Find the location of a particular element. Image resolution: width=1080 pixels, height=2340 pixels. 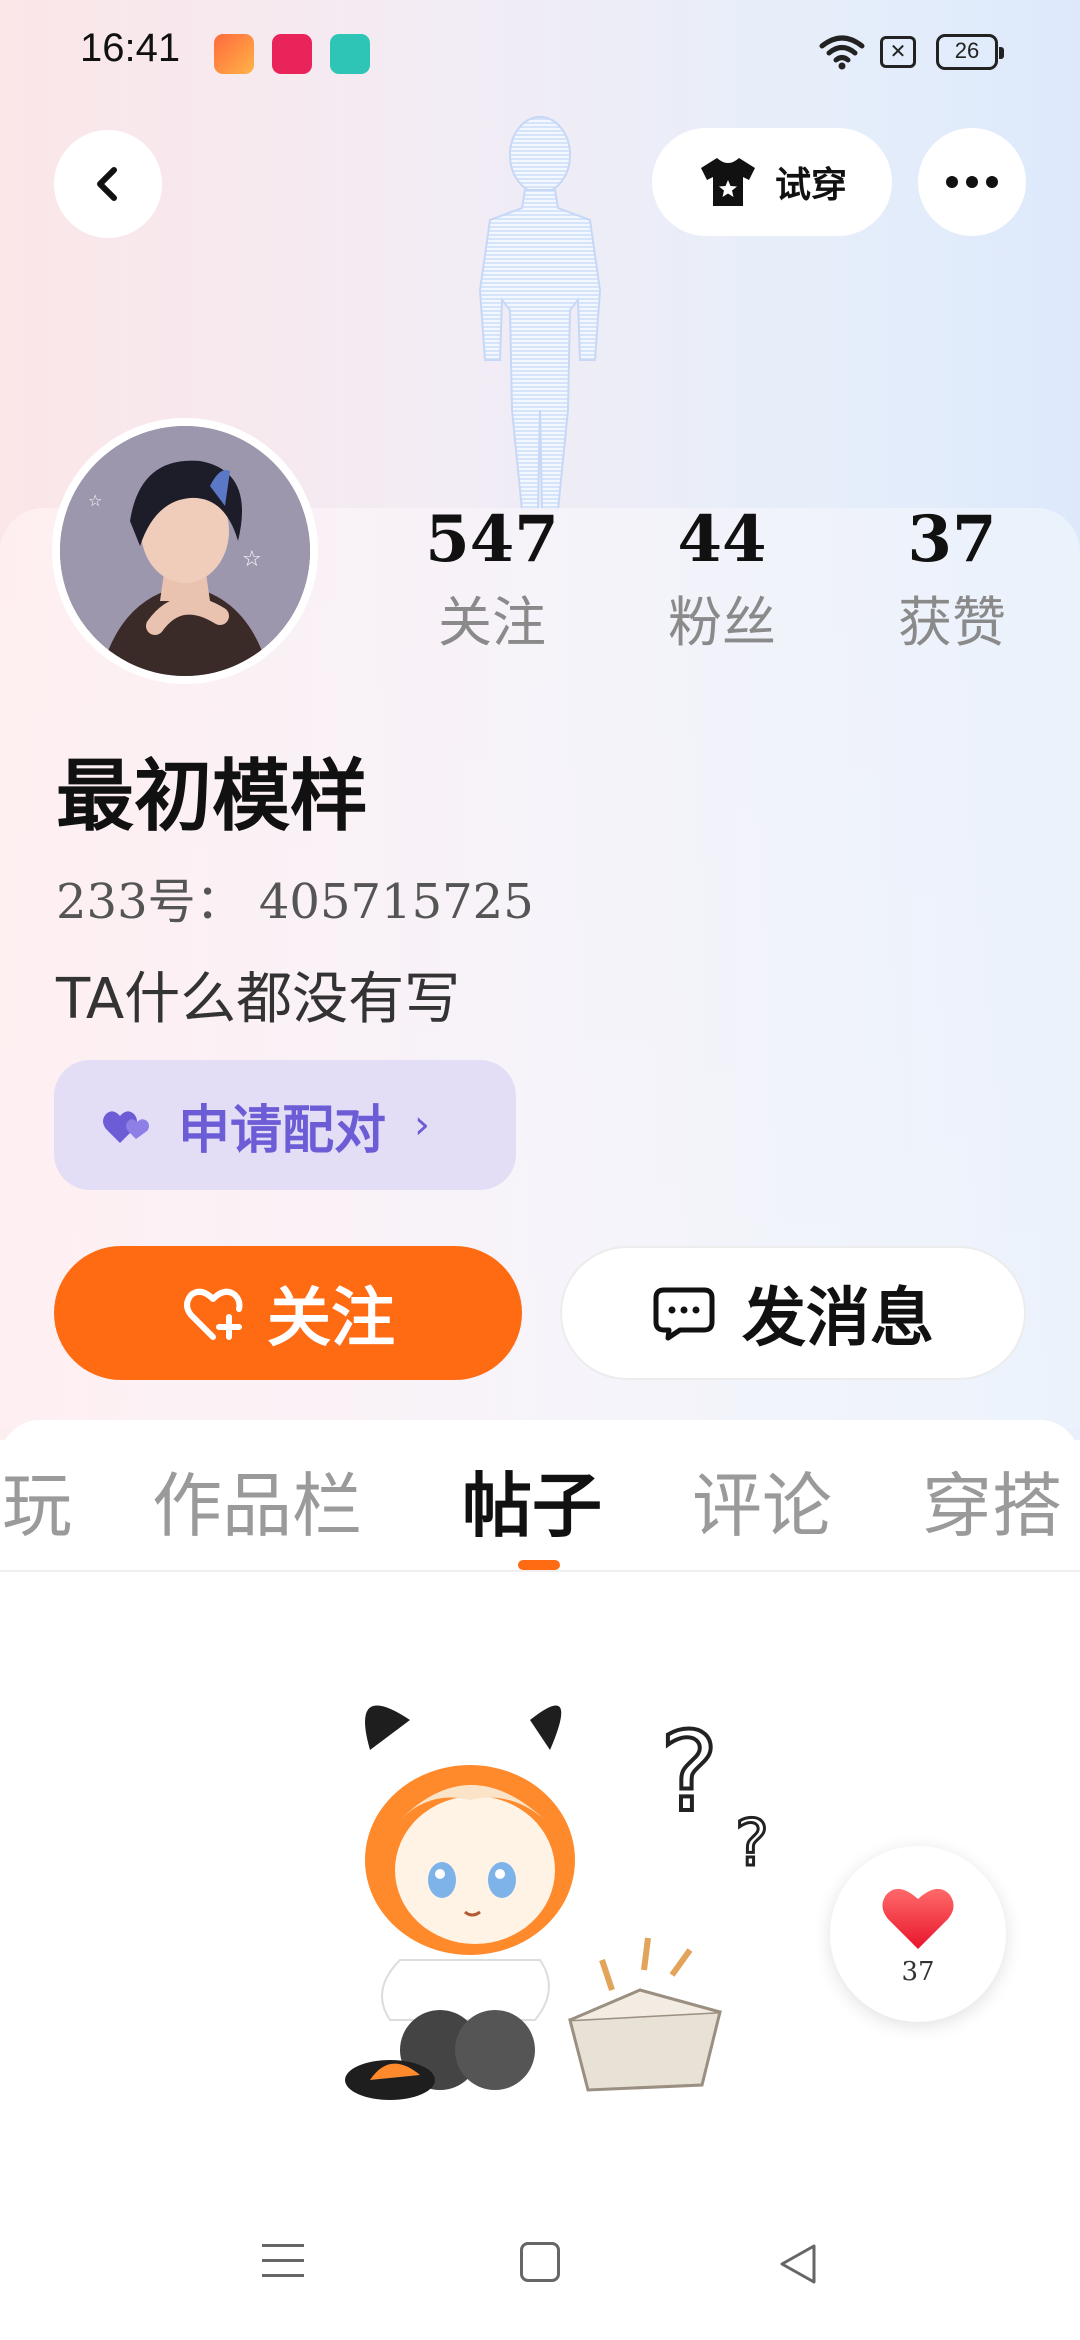

request-pair-button: 申请配对 › is located at coordinates (285, 1125).